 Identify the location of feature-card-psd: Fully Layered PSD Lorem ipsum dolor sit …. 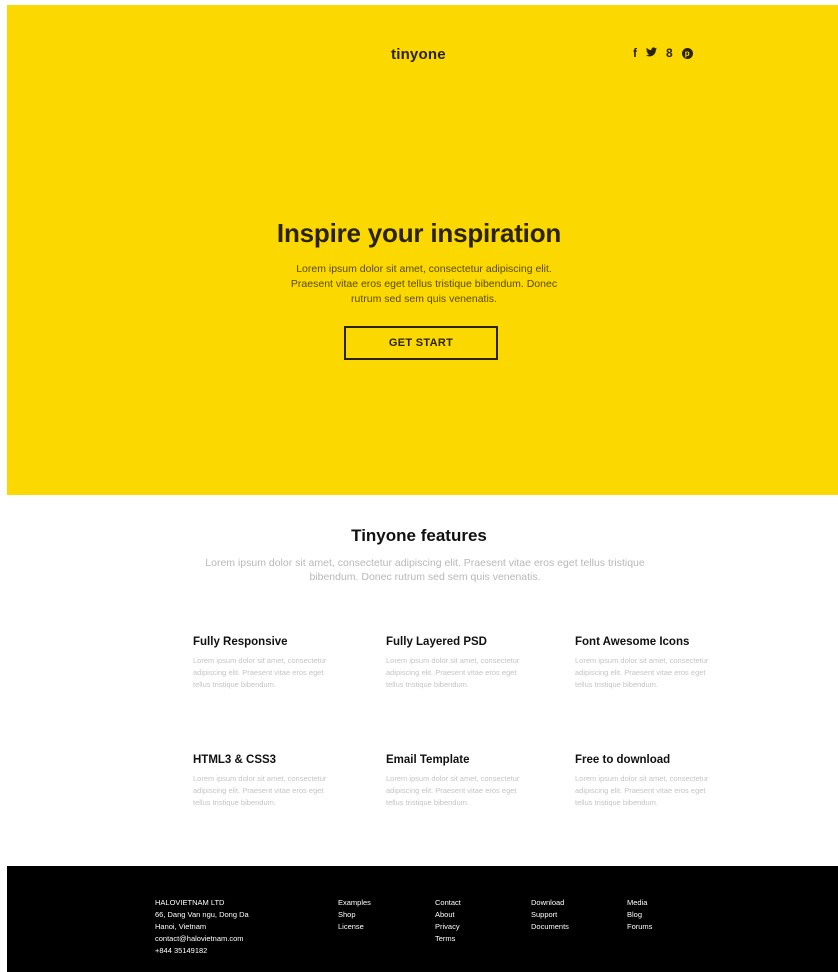
(456, 663).